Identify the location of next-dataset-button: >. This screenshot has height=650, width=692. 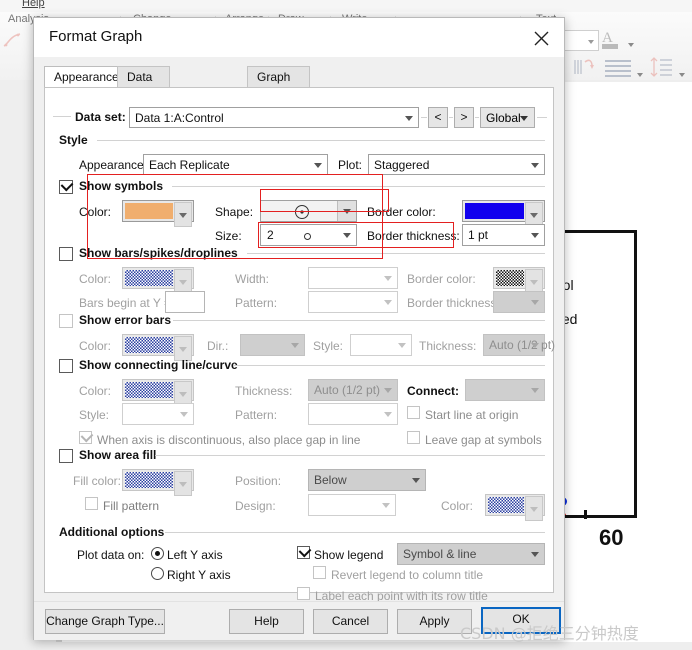
(464, 117).